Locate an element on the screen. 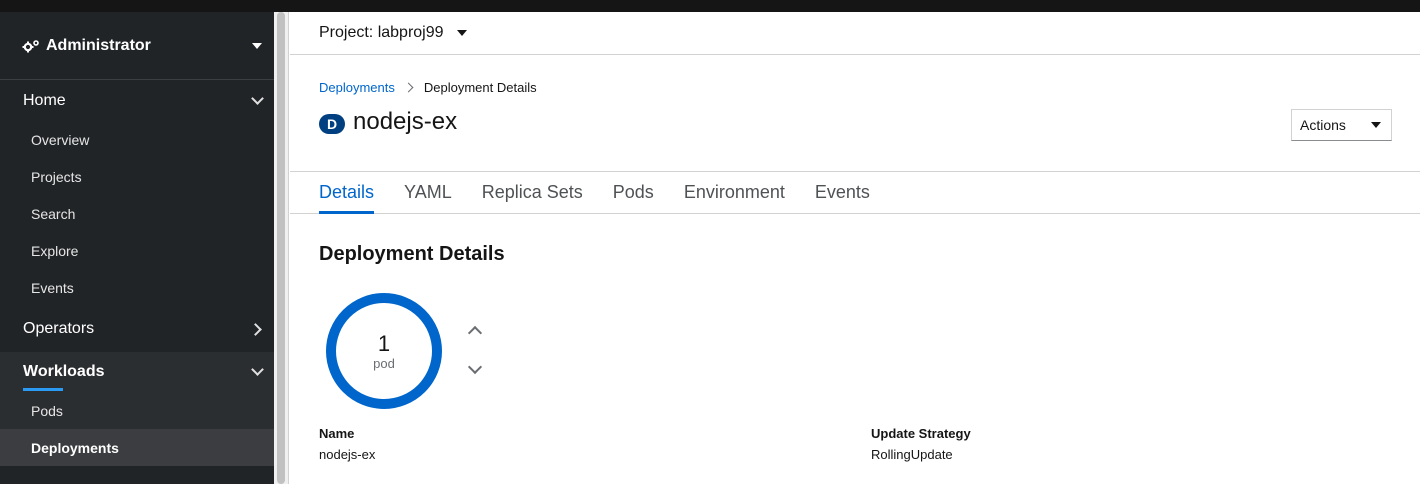  tab-environment: Environment is located at coordinates (734, 192).